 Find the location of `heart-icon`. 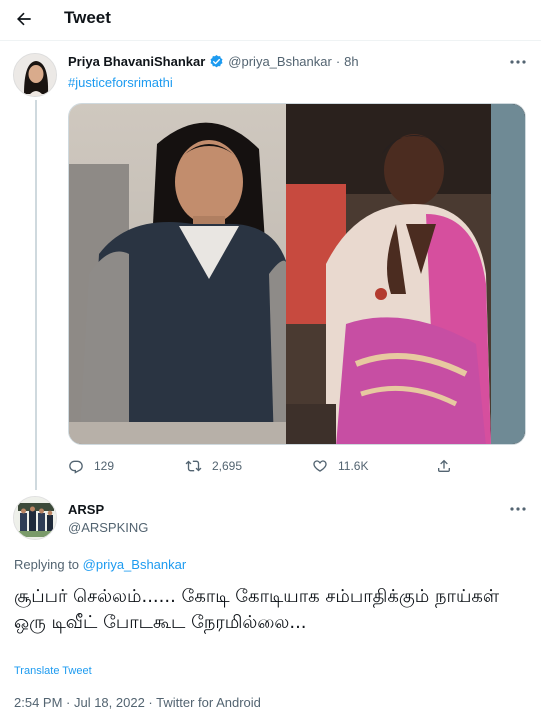

heart-icon is located at coordinates (320, 466).